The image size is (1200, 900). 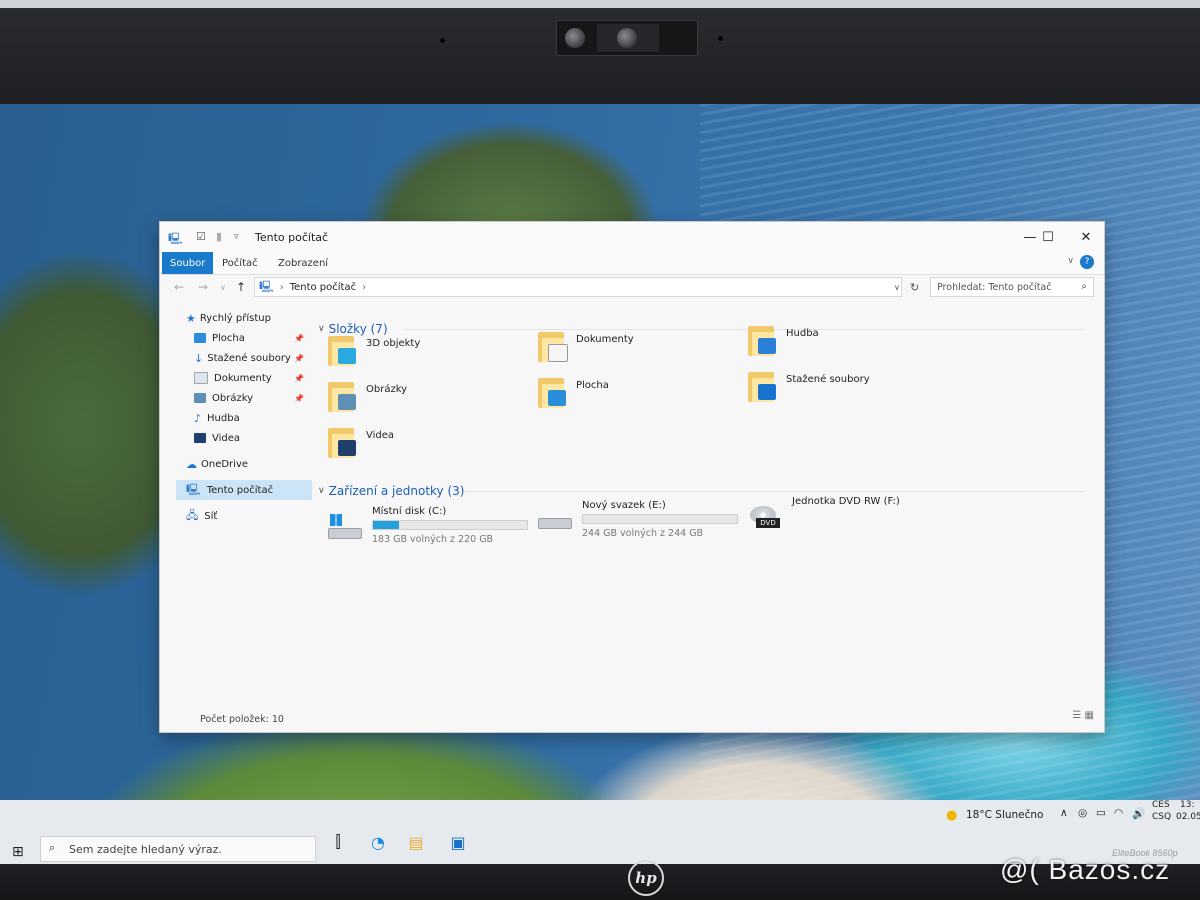 I want to click on watermark-text: @( Bazos.cz, so click(x=1085, y=869).